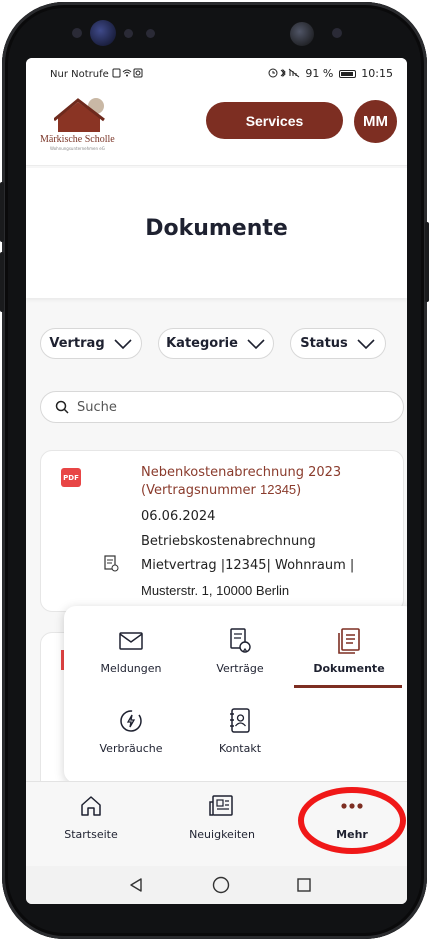  Describe the element at coordinates (91, 834) in the screenshot. I see `nav-item-label: Startseite` at that location.